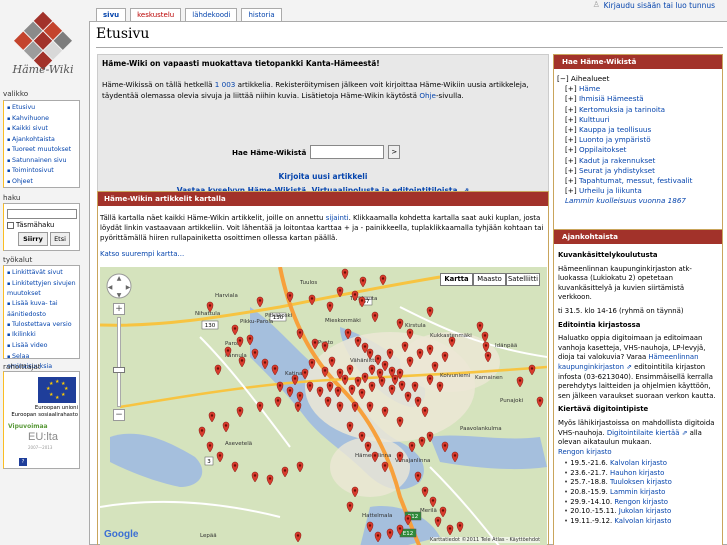  What do you see at coordinates (119, 370) in the screenshot?
I see `zoom-slider-handle` at bounding box center [119, 370].